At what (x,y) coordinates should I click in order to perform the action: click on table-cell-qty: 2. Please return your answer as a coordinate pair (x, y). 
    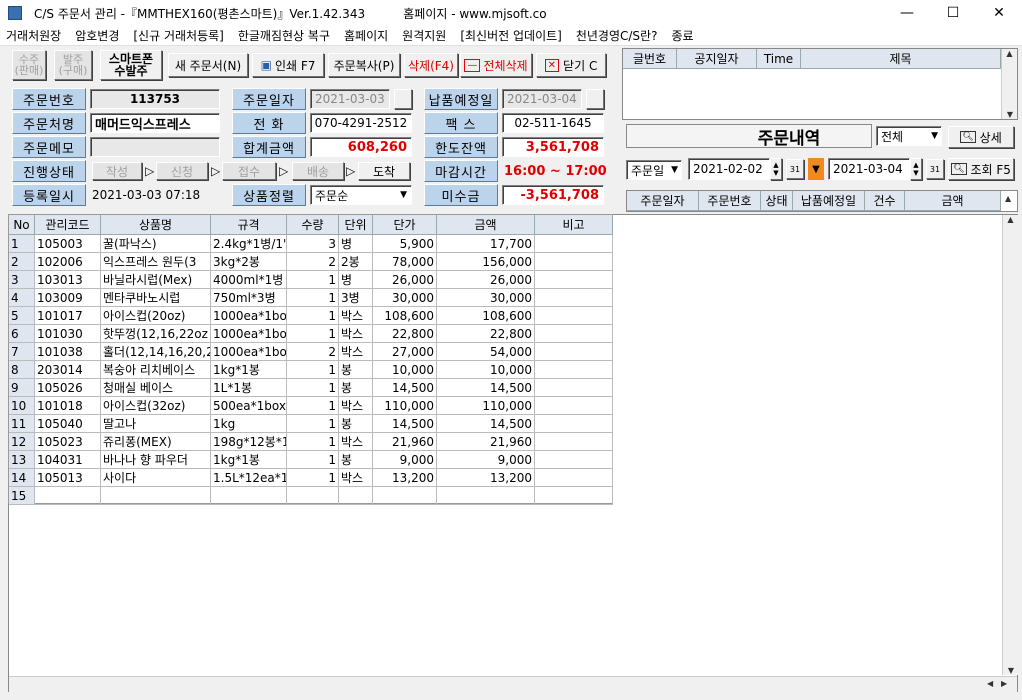
    Looking at the image, I should click on (313, 262).